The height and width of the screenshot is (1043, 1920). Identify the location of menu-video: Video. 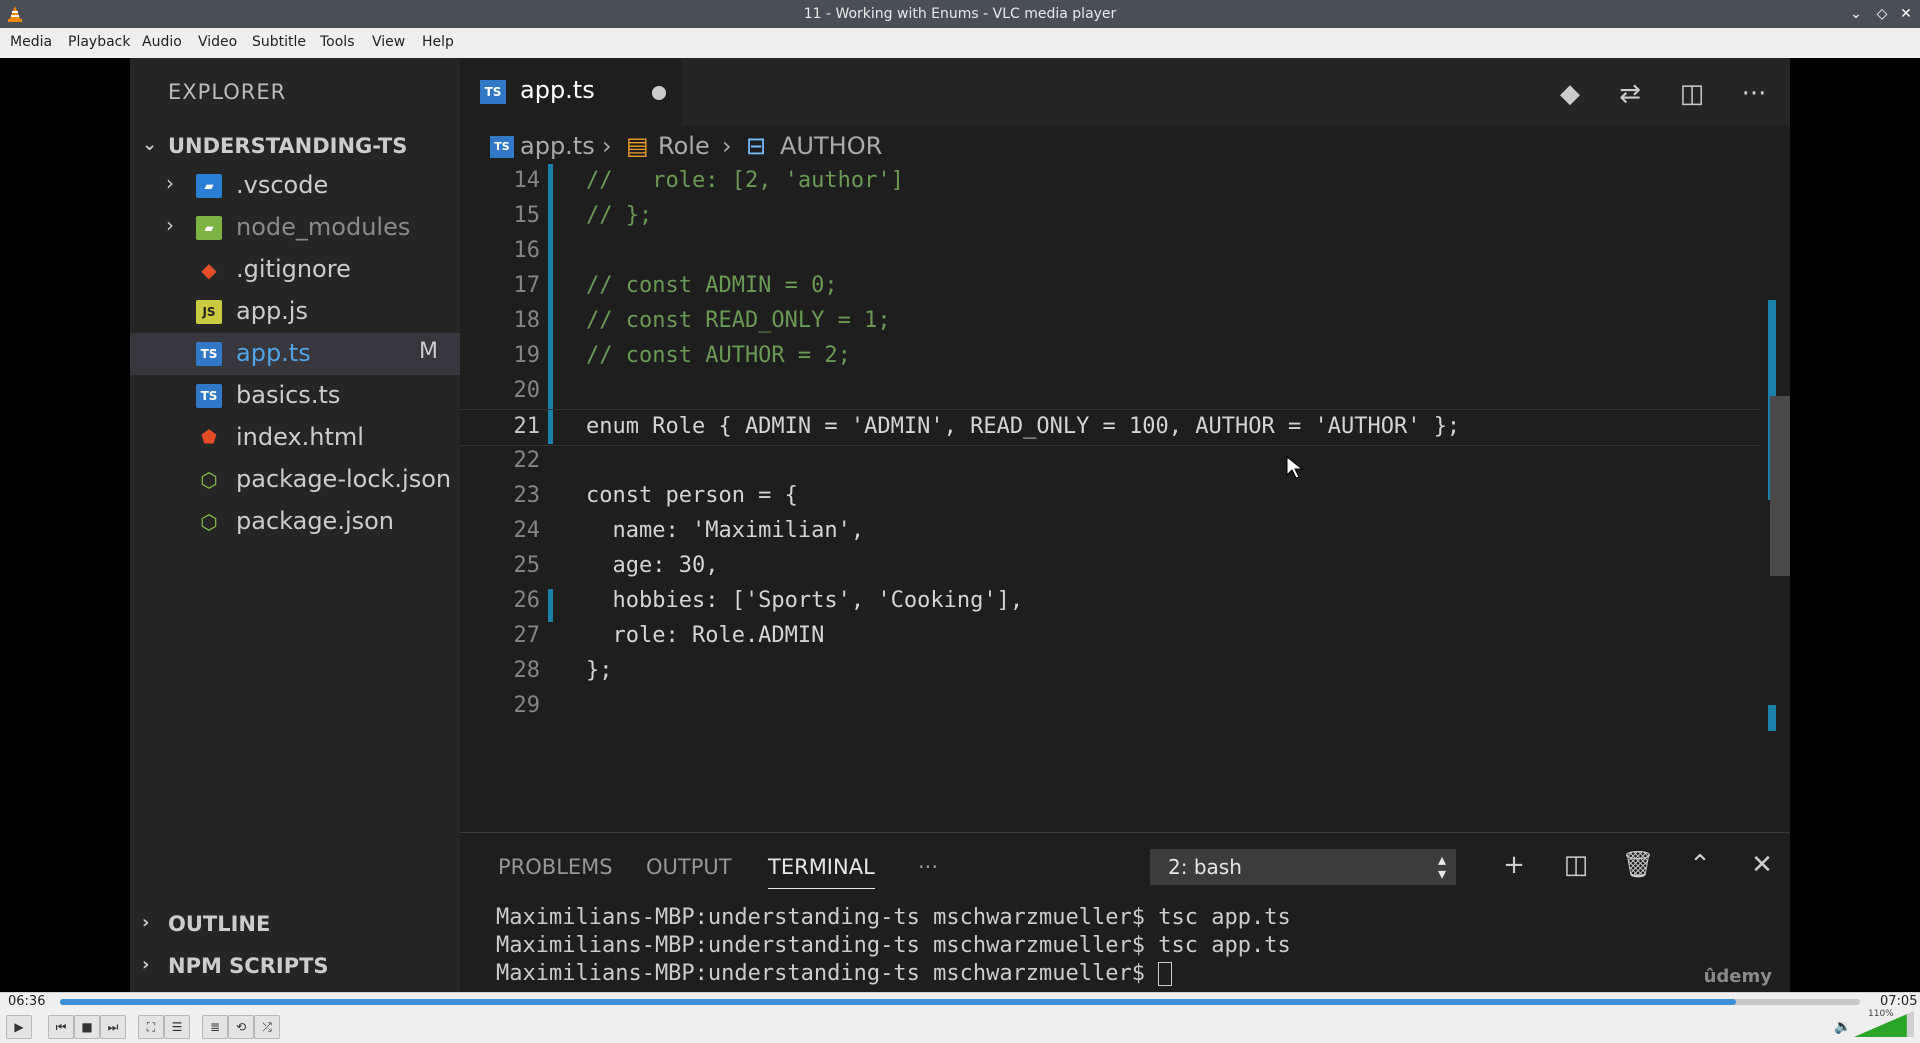
(217, 42).